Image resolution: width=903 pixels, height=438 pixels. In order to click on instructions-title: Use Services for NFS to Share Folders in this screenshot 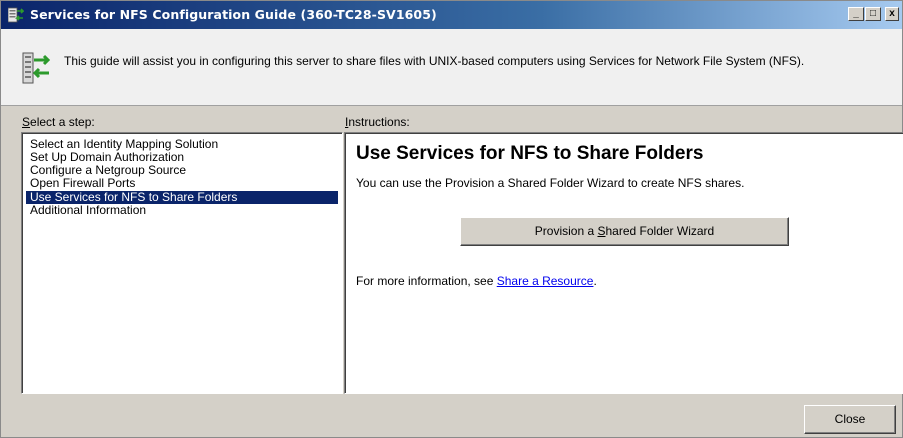, I will do `click(530, 153)`.